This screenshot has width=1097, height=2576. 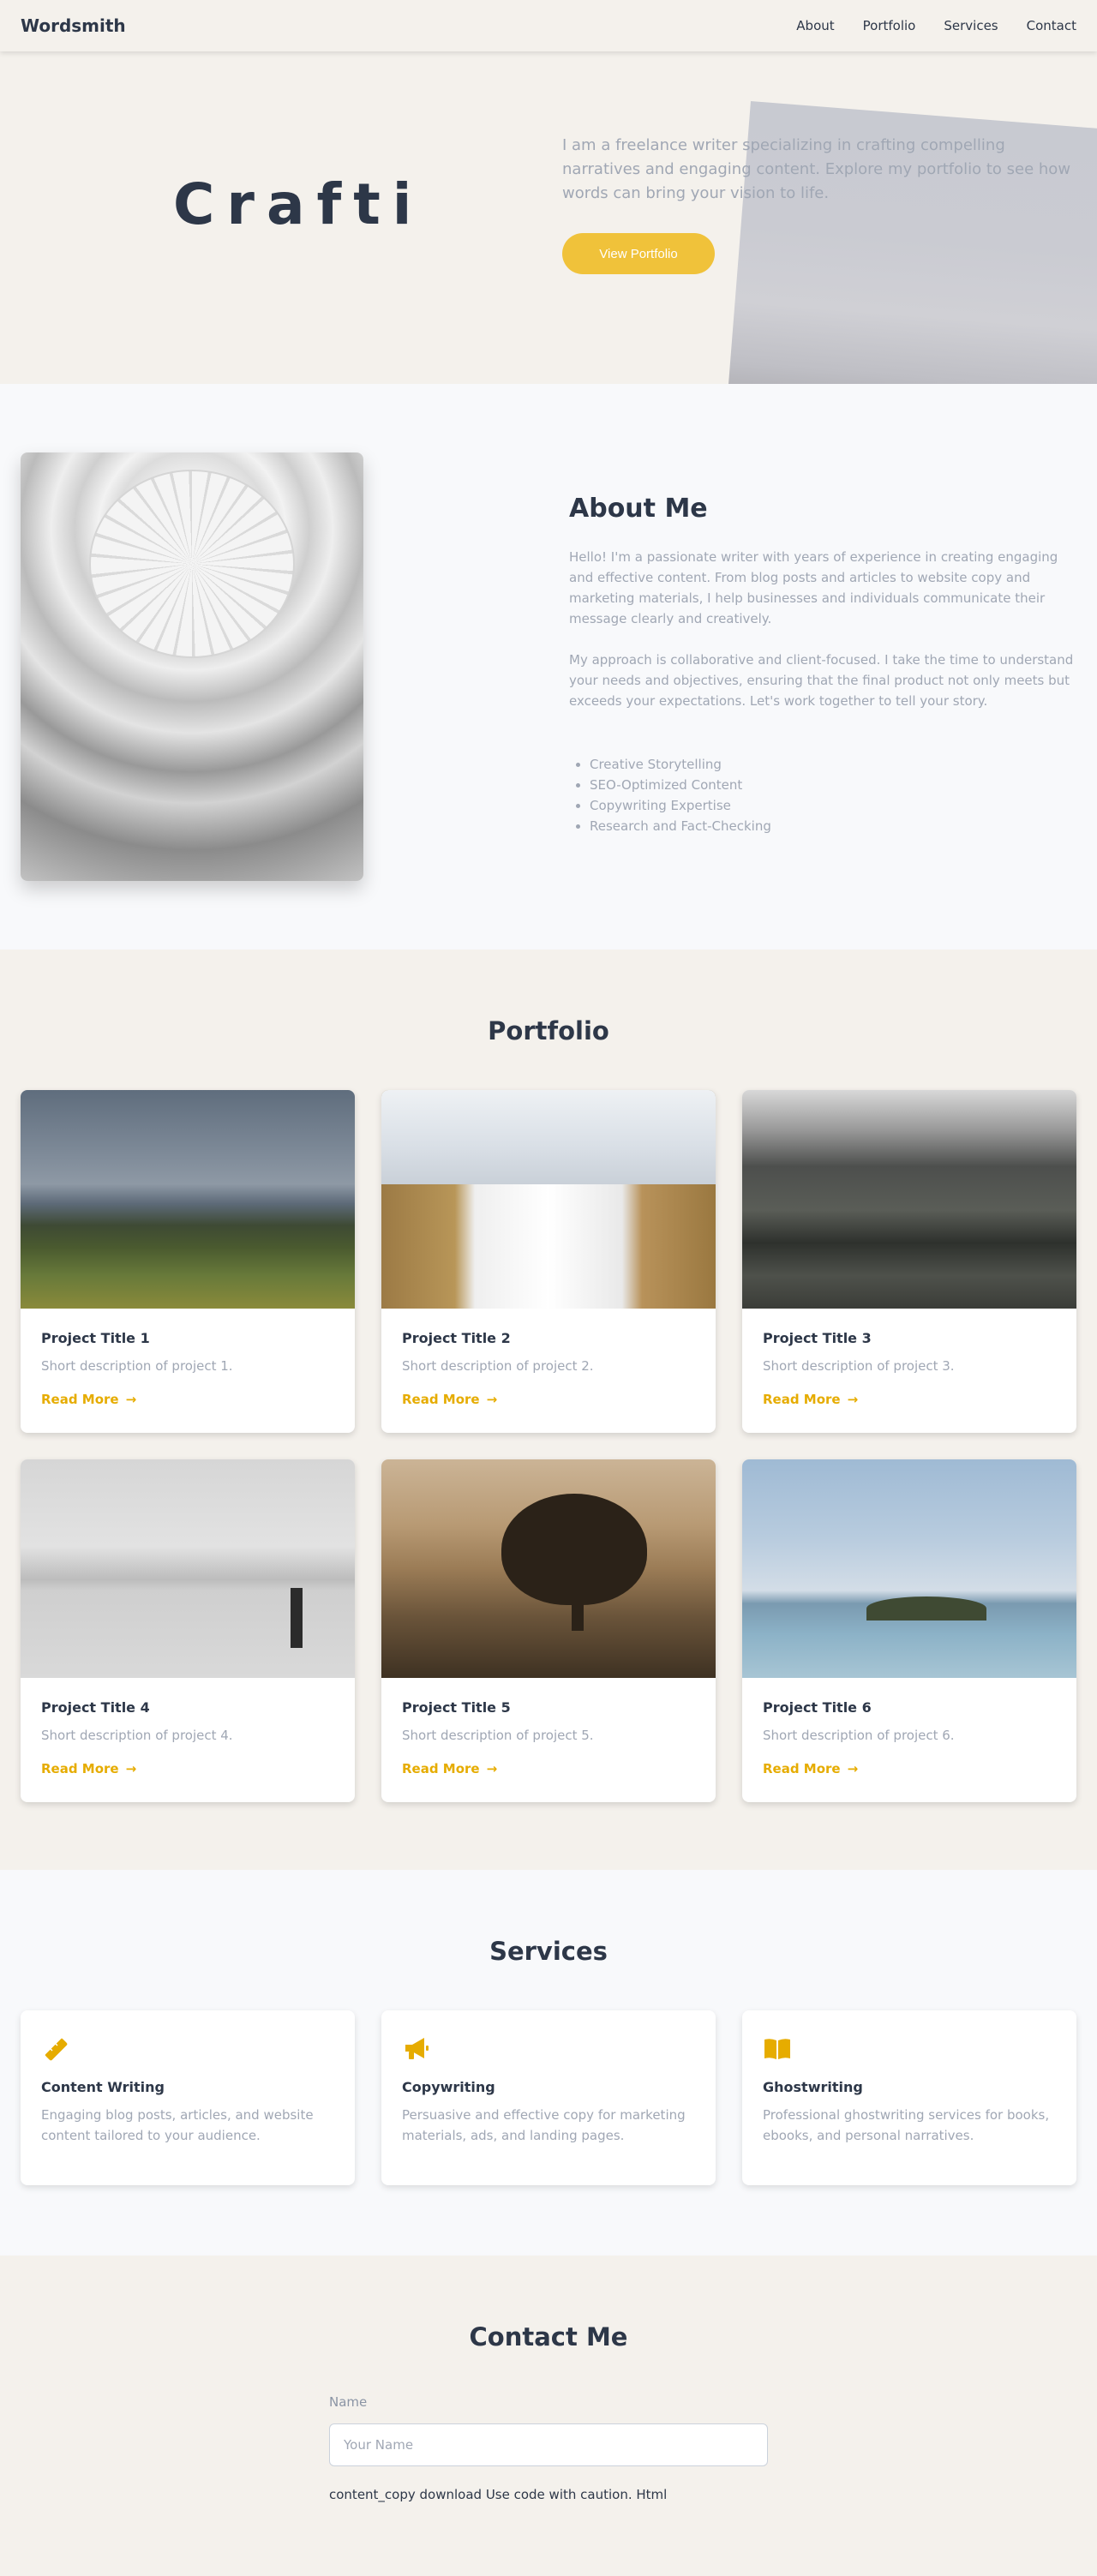 I want to click on about-image, so click(x=192, y=666).